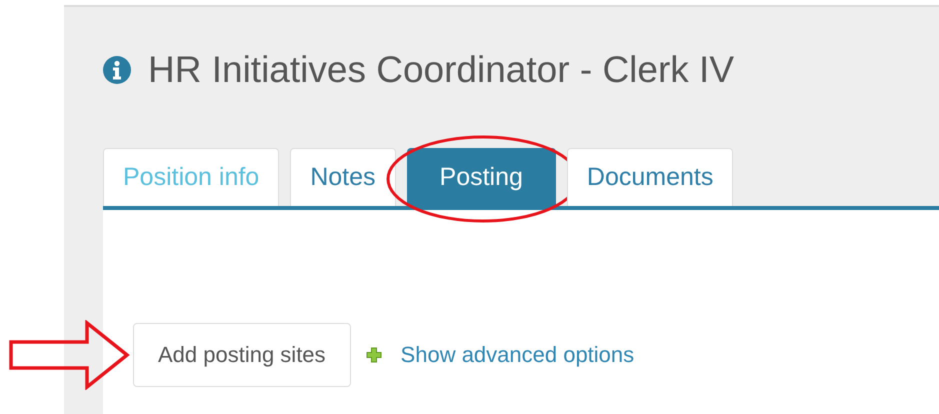 The image size is (939, 414). What do you see at coordinates (374, 355) in the screenshot?
I see `plus-icon` at bounding box center [374, 355].